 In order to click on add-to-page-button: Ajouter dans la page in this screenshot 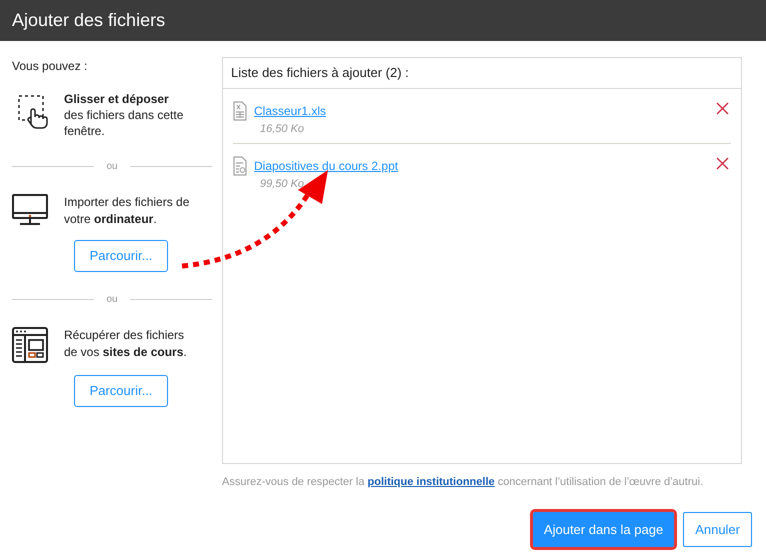, I will do `click(603, 529)`.